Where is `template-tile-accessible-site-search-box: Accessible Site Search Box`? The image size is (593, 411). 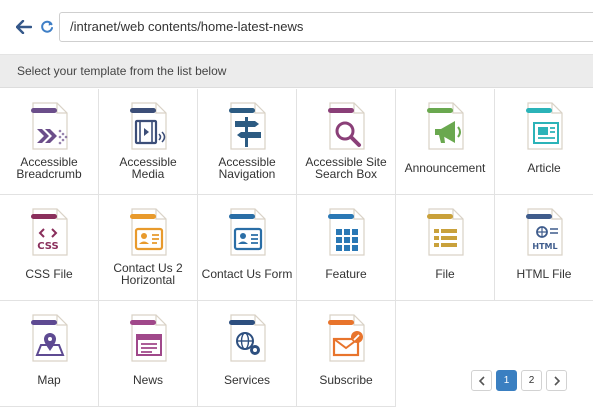 template-tile-accessible-site-search-box: Accessible Site Search Box is located at coordinates (346, 142).